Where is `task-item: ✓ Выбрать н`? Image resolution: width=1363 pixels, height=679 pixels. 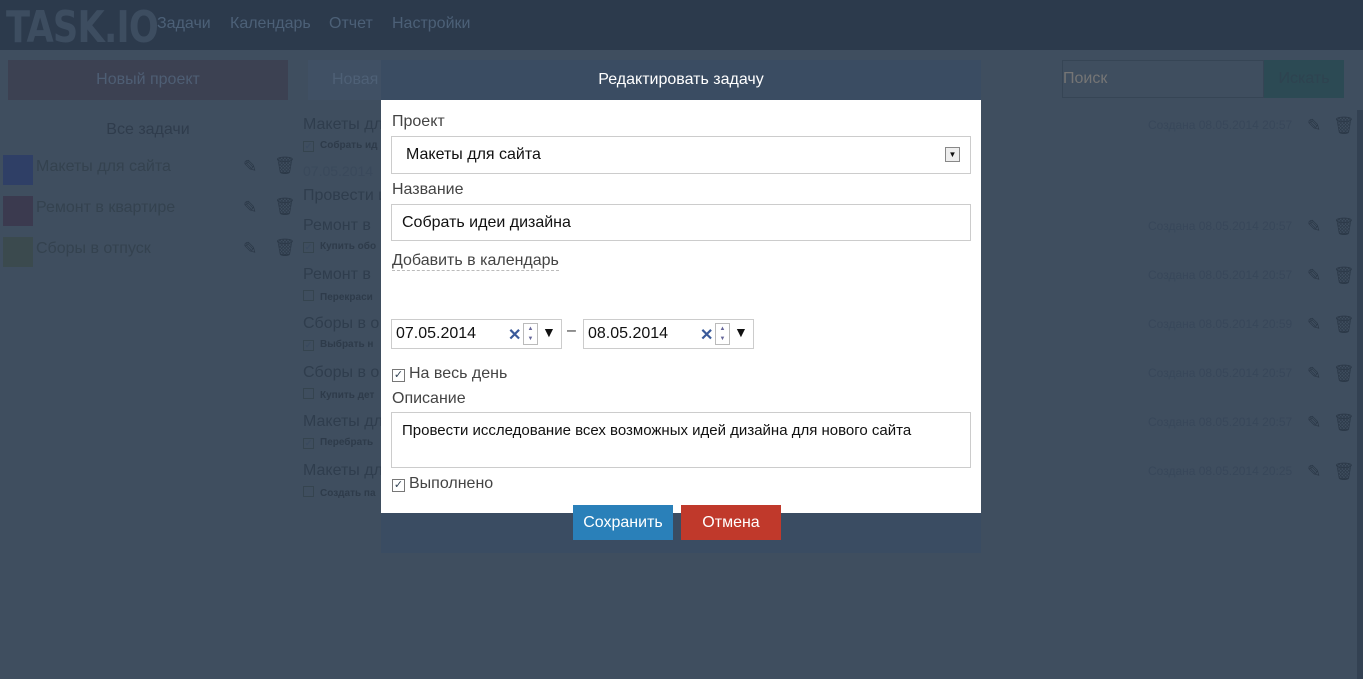 task-item: ✓ Выбрать н is located at coordinates (338, 345).